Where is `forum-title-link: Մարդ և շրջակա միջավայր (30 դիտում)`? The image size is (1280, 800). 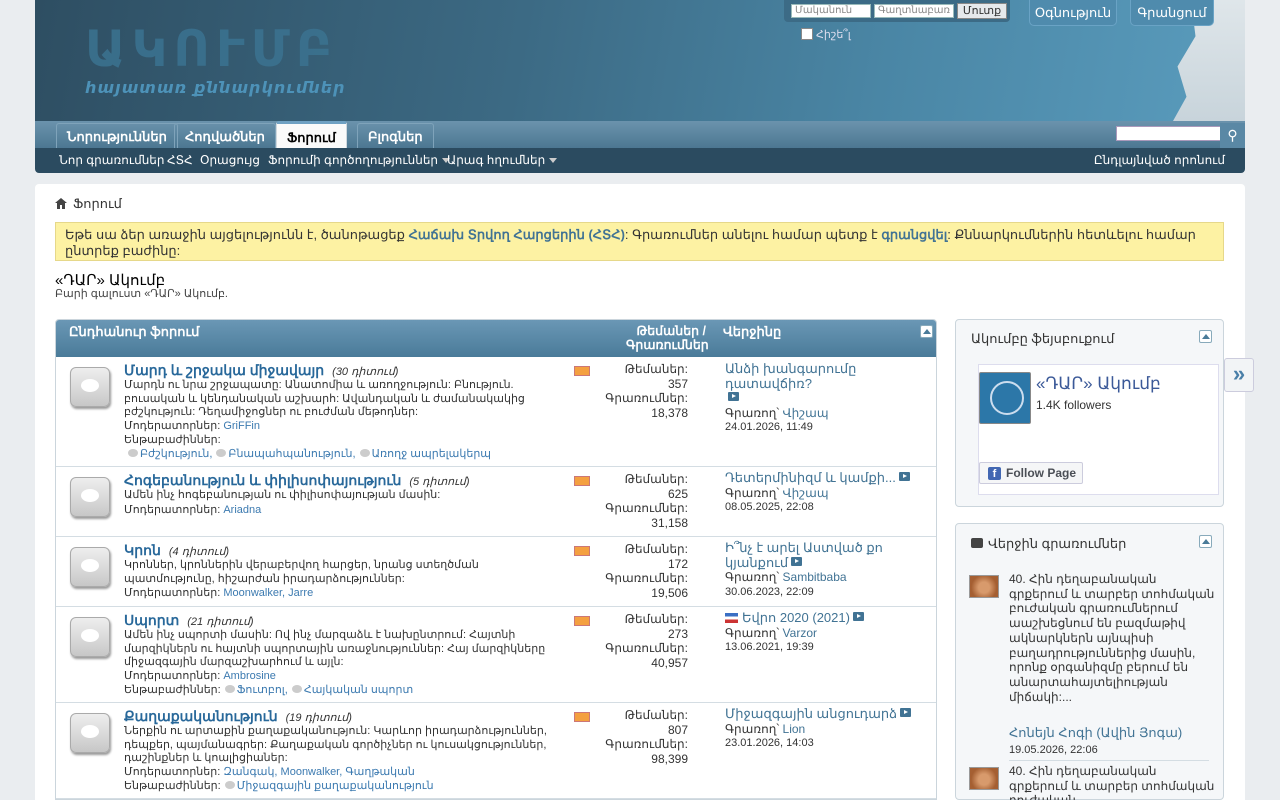
forum-title-link: Մարդ և շրջակա միջավայր (30 դիտում) is located at coordinates (261, 370).